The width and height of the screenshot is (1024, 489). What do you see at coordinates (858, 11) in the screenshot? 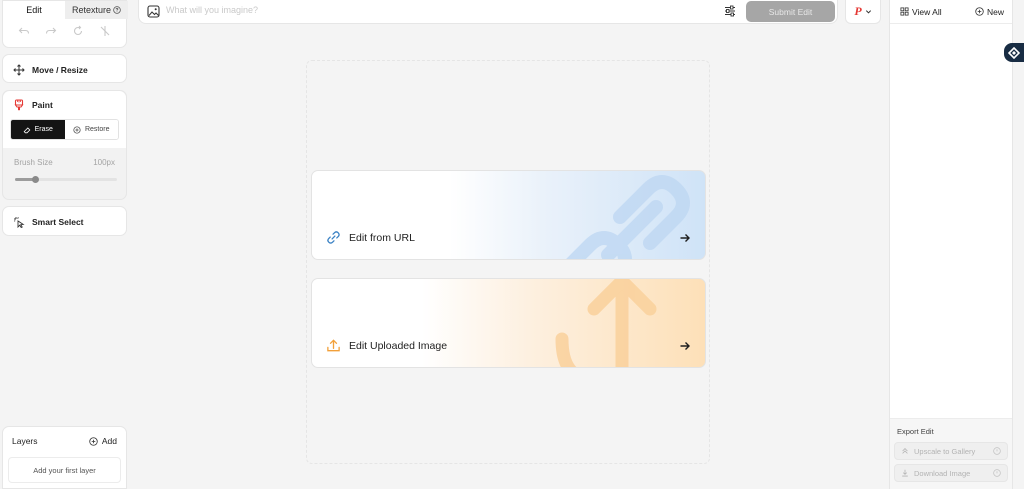
I see `account-avatar: P` at bounding box center [858, 11].